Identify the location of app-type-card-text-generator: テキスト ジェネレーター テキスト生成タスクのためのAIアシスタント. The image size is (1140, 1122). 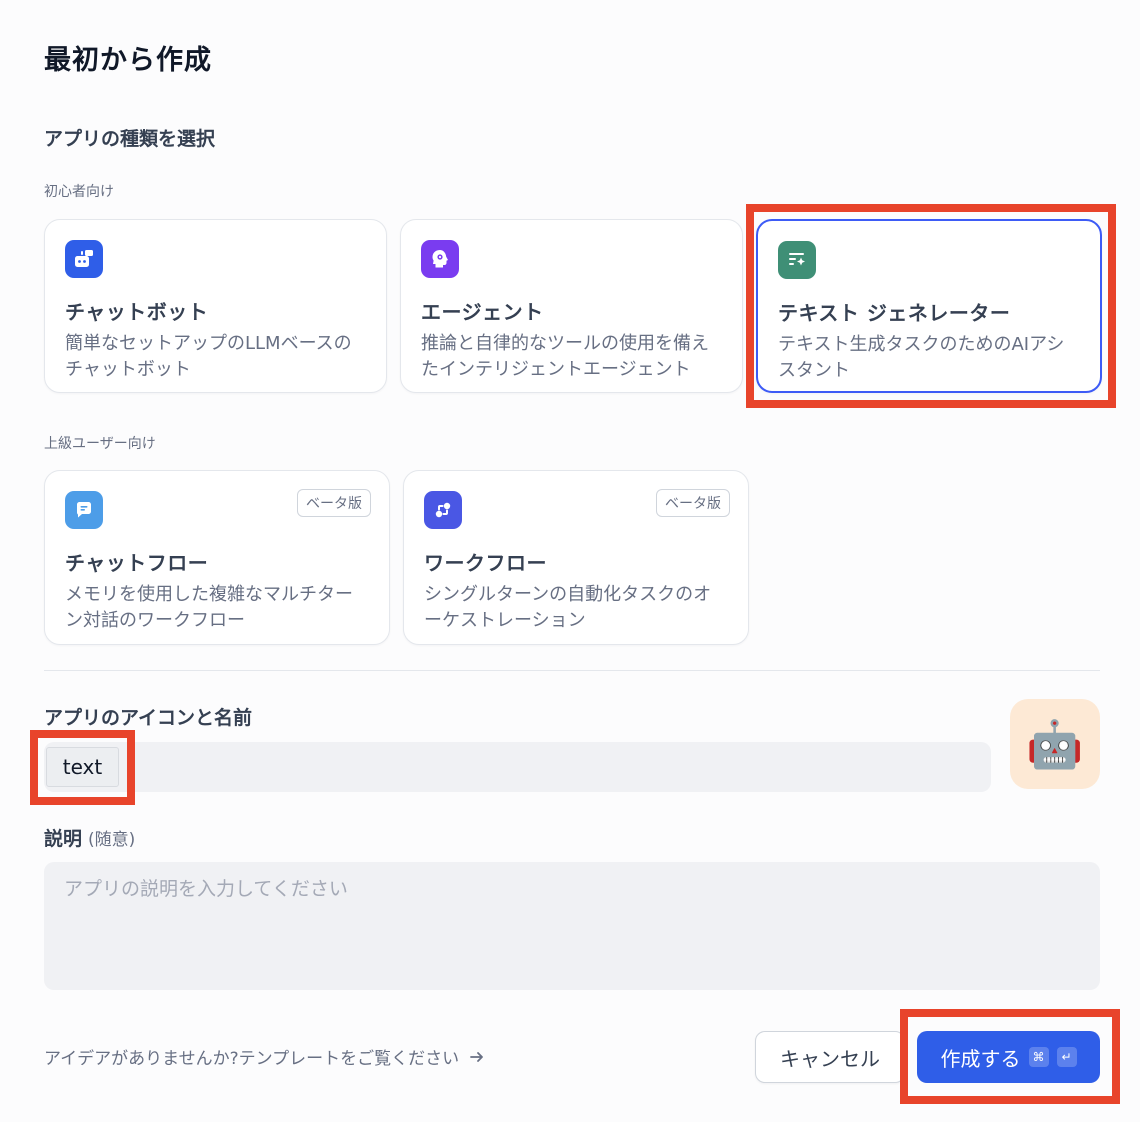
(929, 306).